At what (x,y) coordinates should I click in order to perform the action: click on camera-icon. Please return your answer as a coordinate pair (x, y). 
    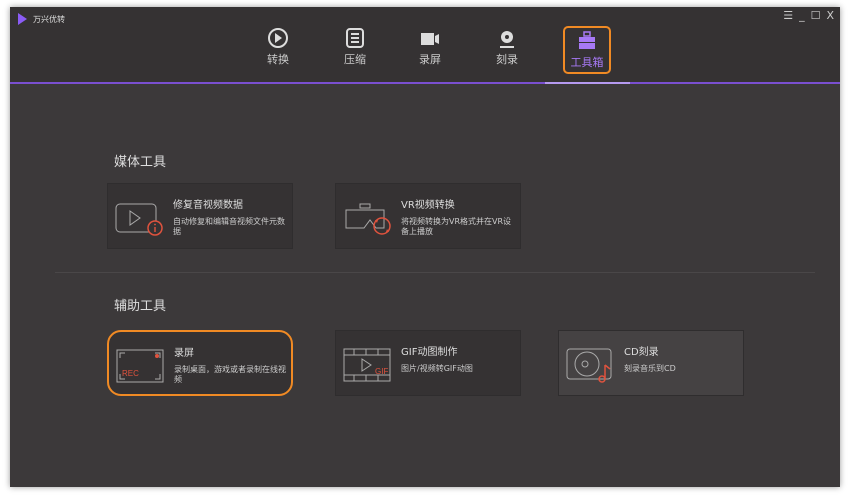
    Looking at the image, I should click on (430, 39).